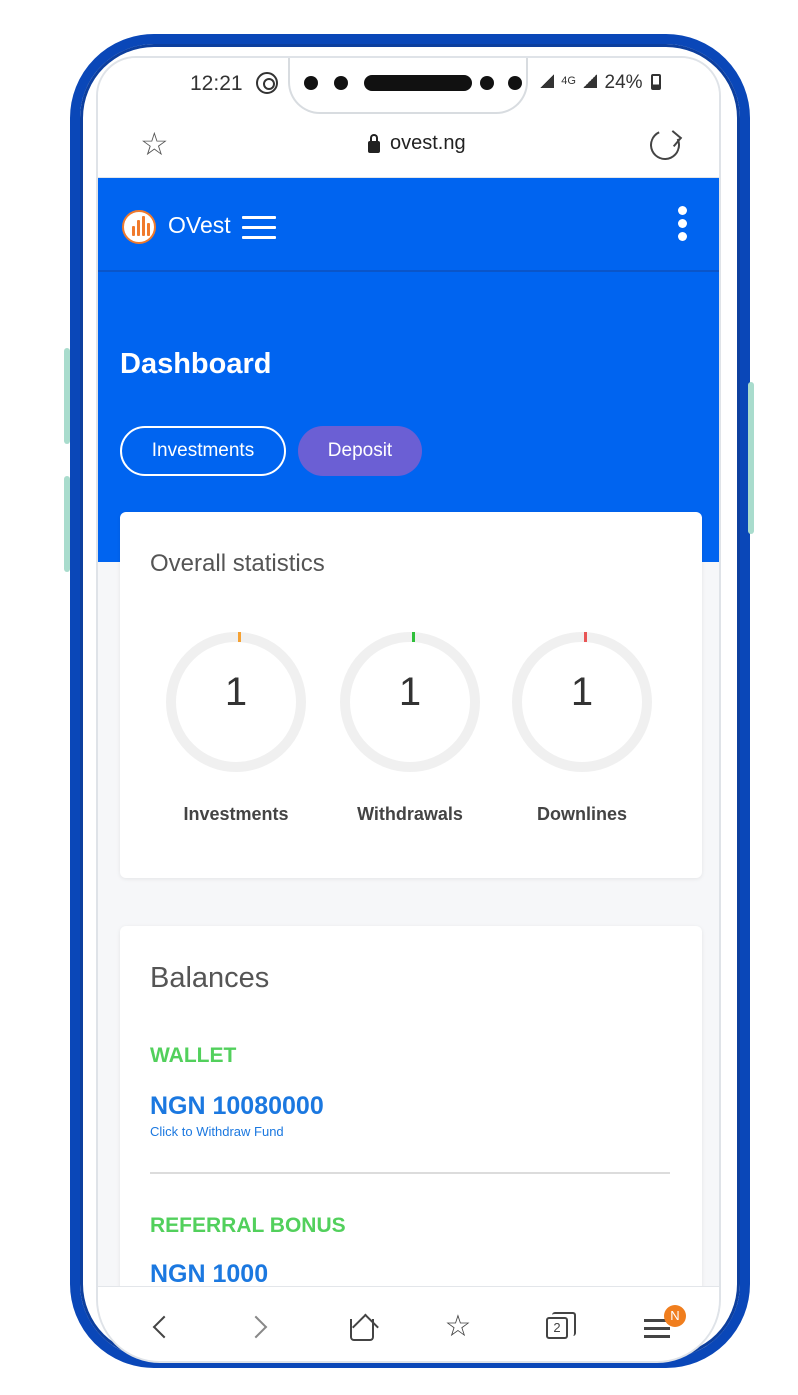 The height and width of the screenshot is (1395, 798). I want to click on wallet-amount: NGN 10080000, so click(237, 1106).